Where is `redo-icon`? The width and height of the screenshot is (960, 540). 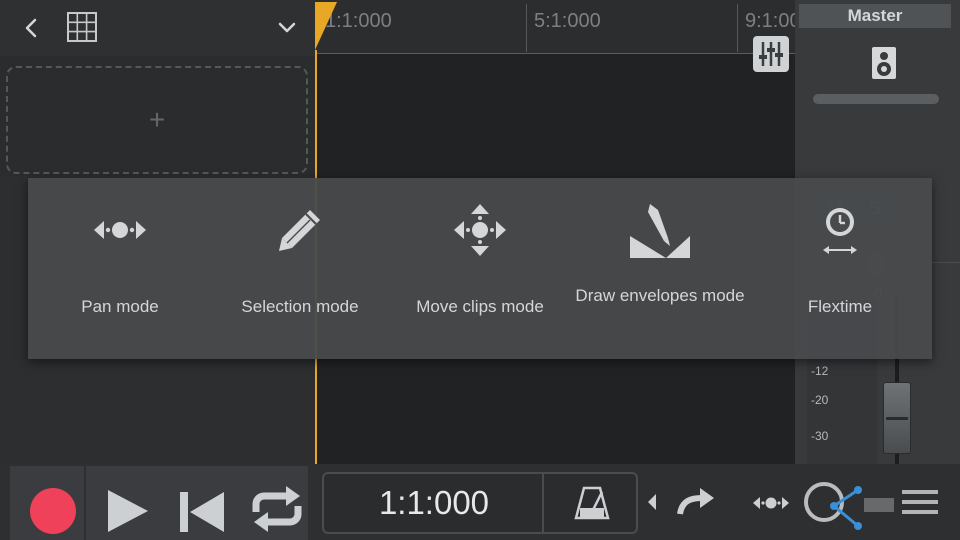
redo-icon is located at coordinates (696, 502).